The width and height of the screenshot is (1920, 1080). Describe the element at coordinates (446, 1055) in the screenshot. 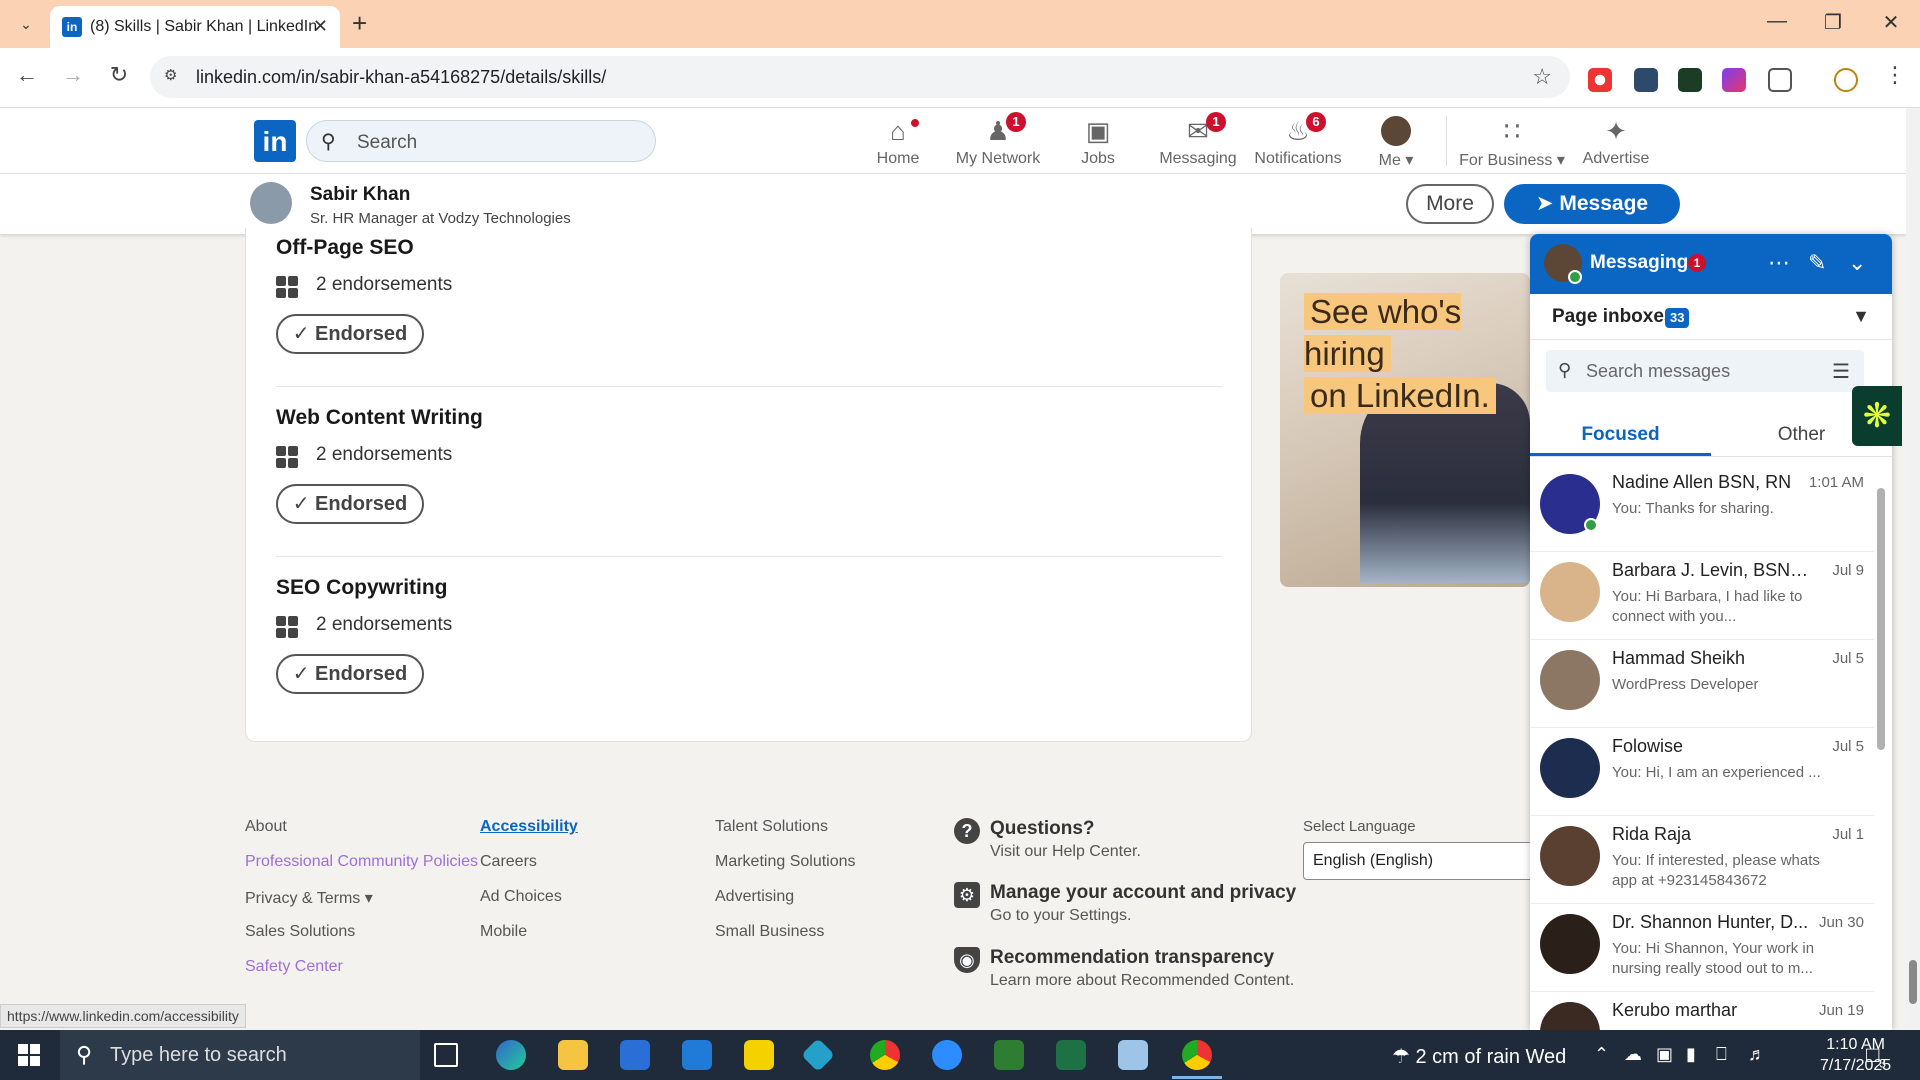

I see `task-view-icon` at that location.